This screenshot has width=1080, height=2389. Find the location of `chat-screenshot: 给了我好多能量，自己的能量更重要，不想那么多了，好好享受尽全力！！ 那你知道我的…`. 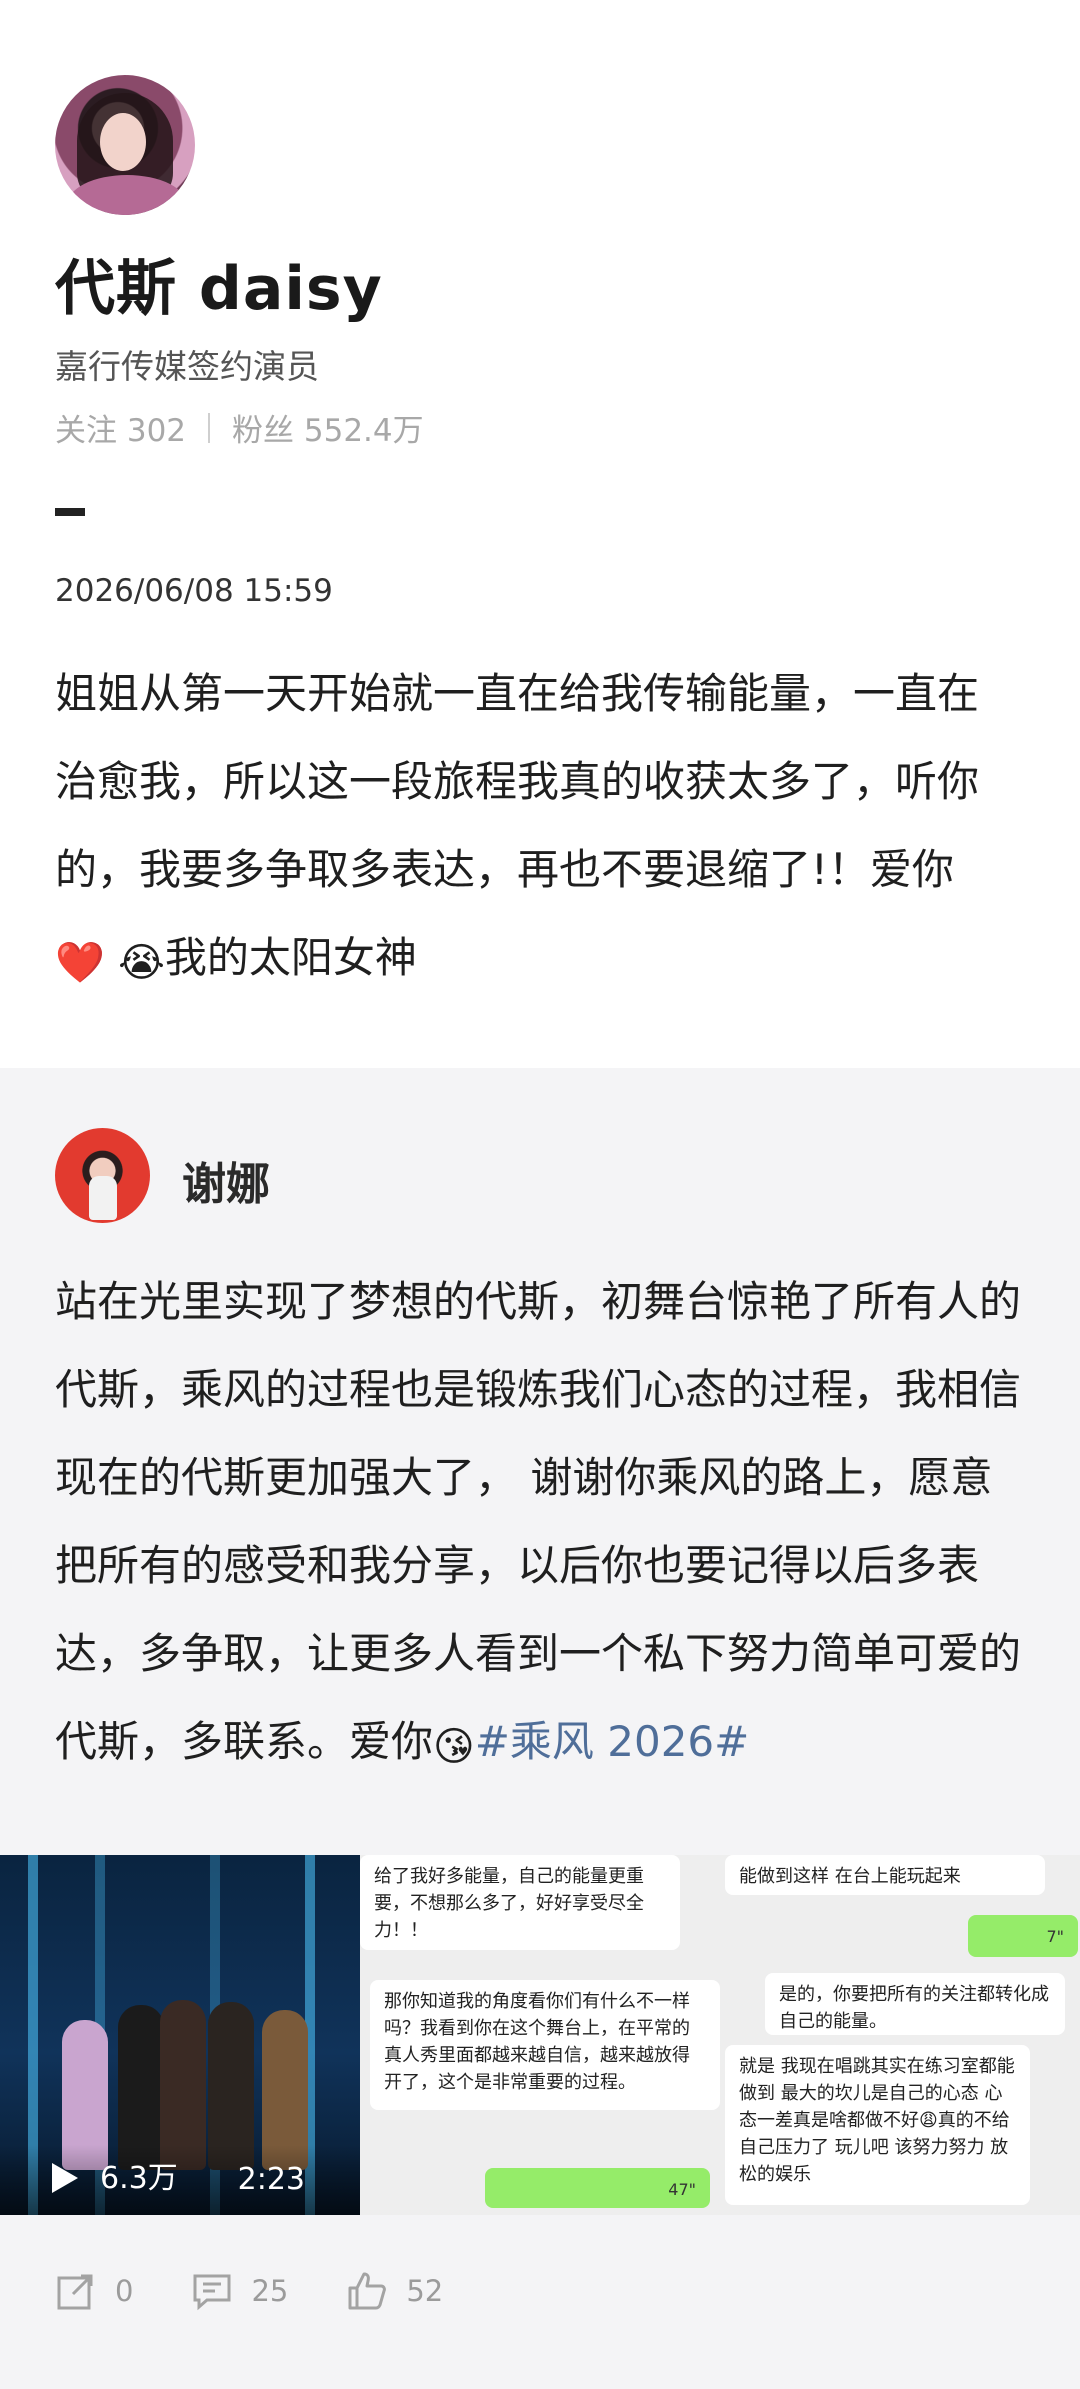

chat-screenshot: 给了我好多能量，自己的能量更重要，不想那么多了，好好享受尽全力！！ 那你知道我的… is located at coordinates (720, 2035).